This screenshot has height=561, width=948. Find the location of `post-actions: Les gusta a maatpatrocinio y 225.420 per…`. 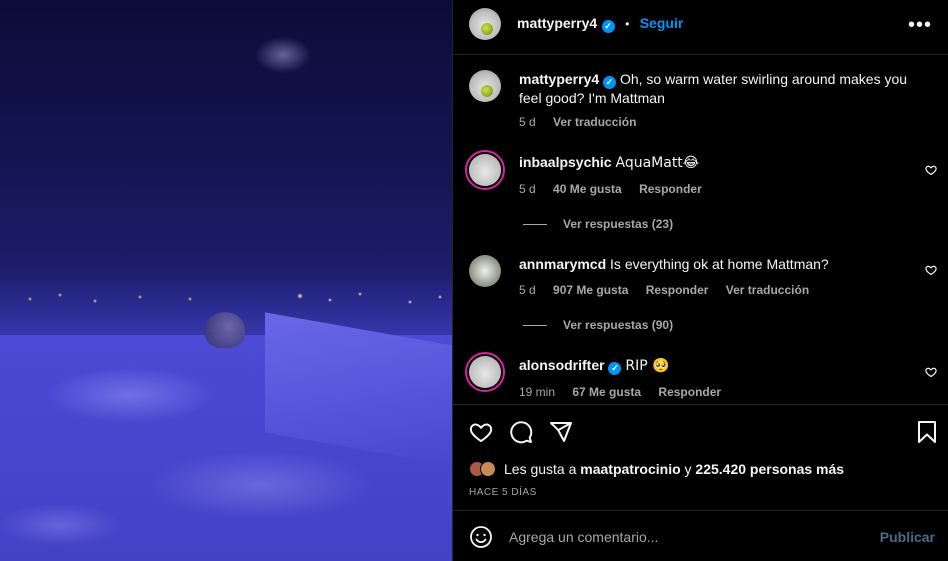

post-actions: Les gusta a maatpatrocinio y 225.420 per… is located at coordinates (700, 457).